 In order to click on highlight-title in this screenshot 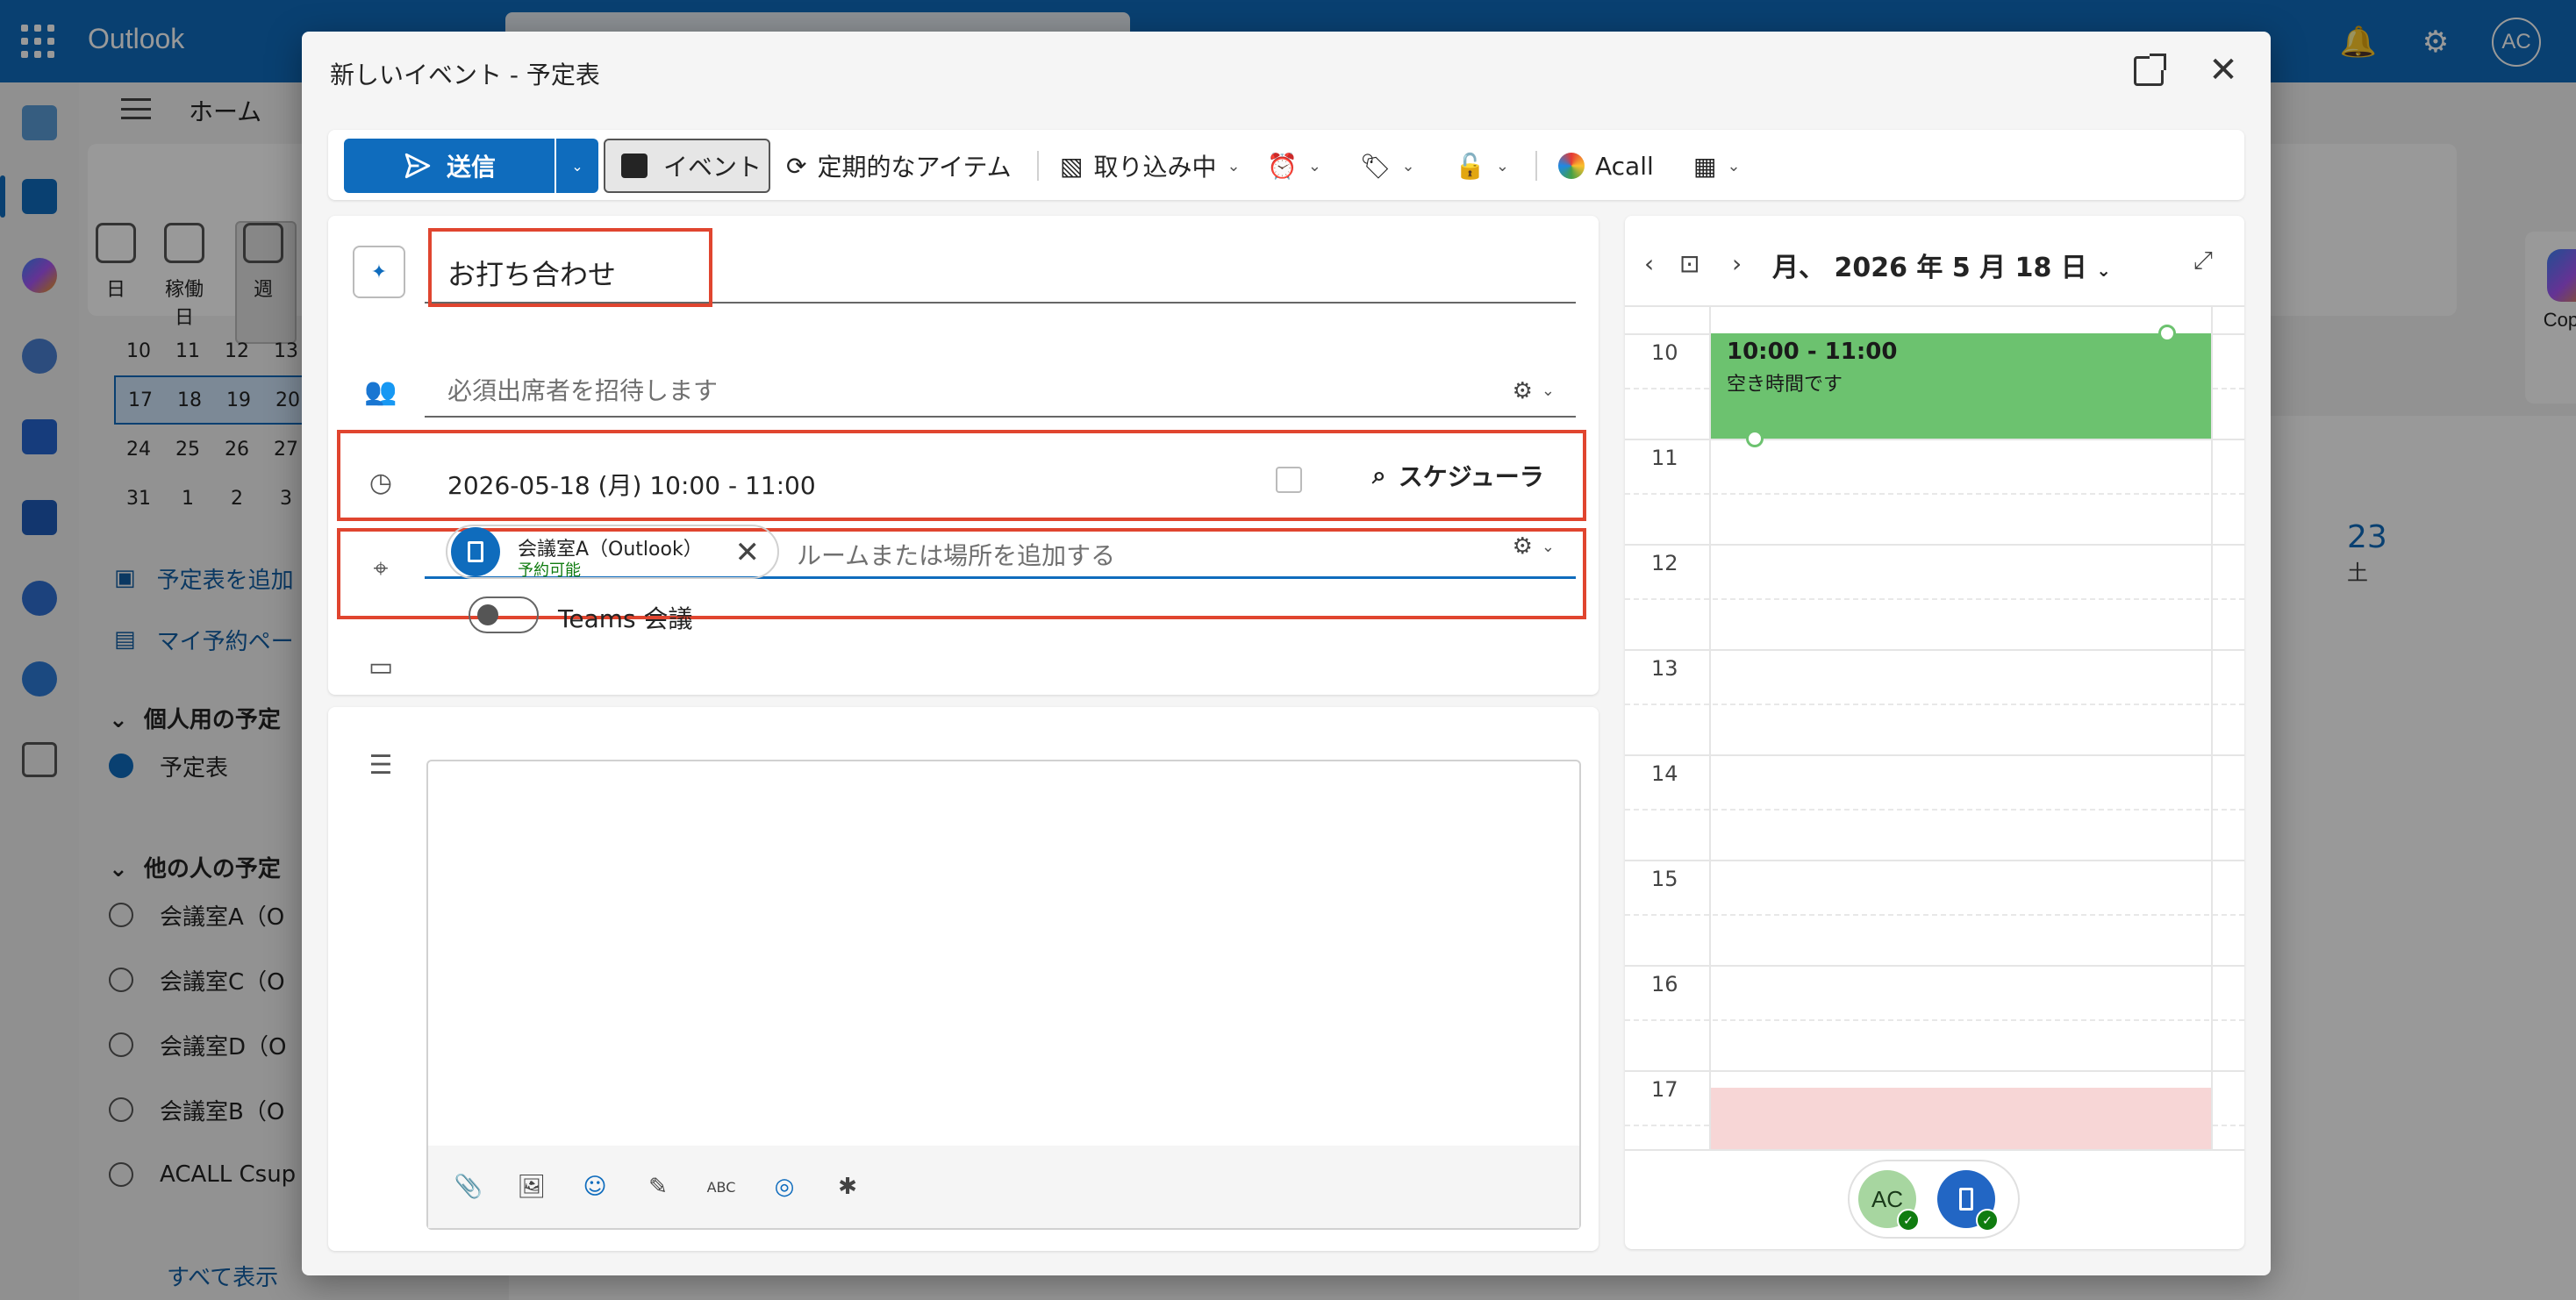, I will do `click(570, 267)`.